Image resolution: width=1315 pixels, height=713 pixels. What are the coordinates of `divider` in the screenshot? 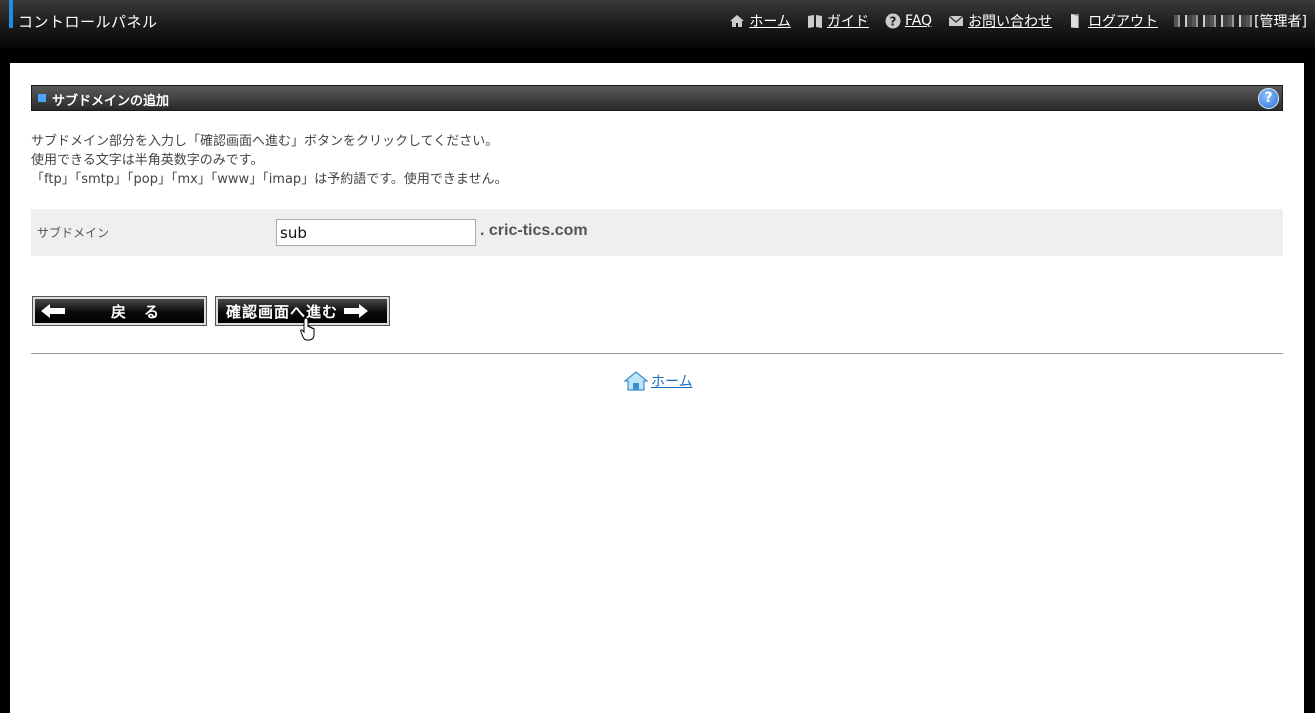 It's located at (657, 353).